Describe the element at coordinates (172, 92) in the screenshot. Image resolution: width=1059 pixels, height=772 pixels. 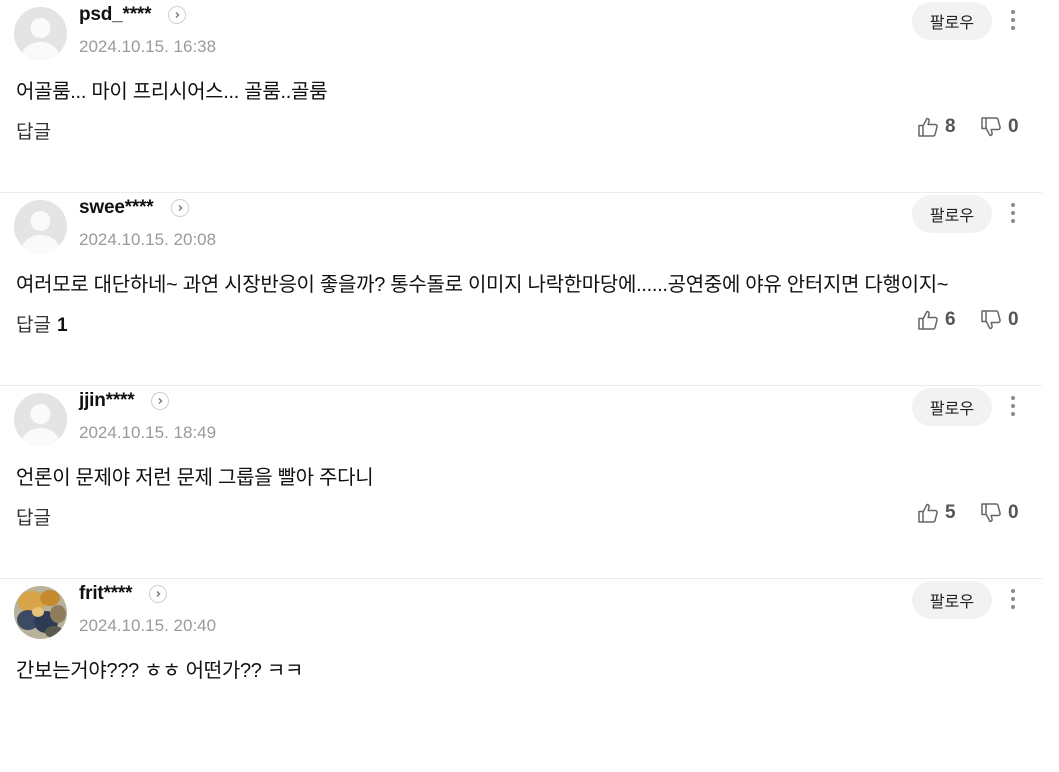
I see `comment-text: 어골룸... 마이 프리시어스... 골룸..골룸` at that location.